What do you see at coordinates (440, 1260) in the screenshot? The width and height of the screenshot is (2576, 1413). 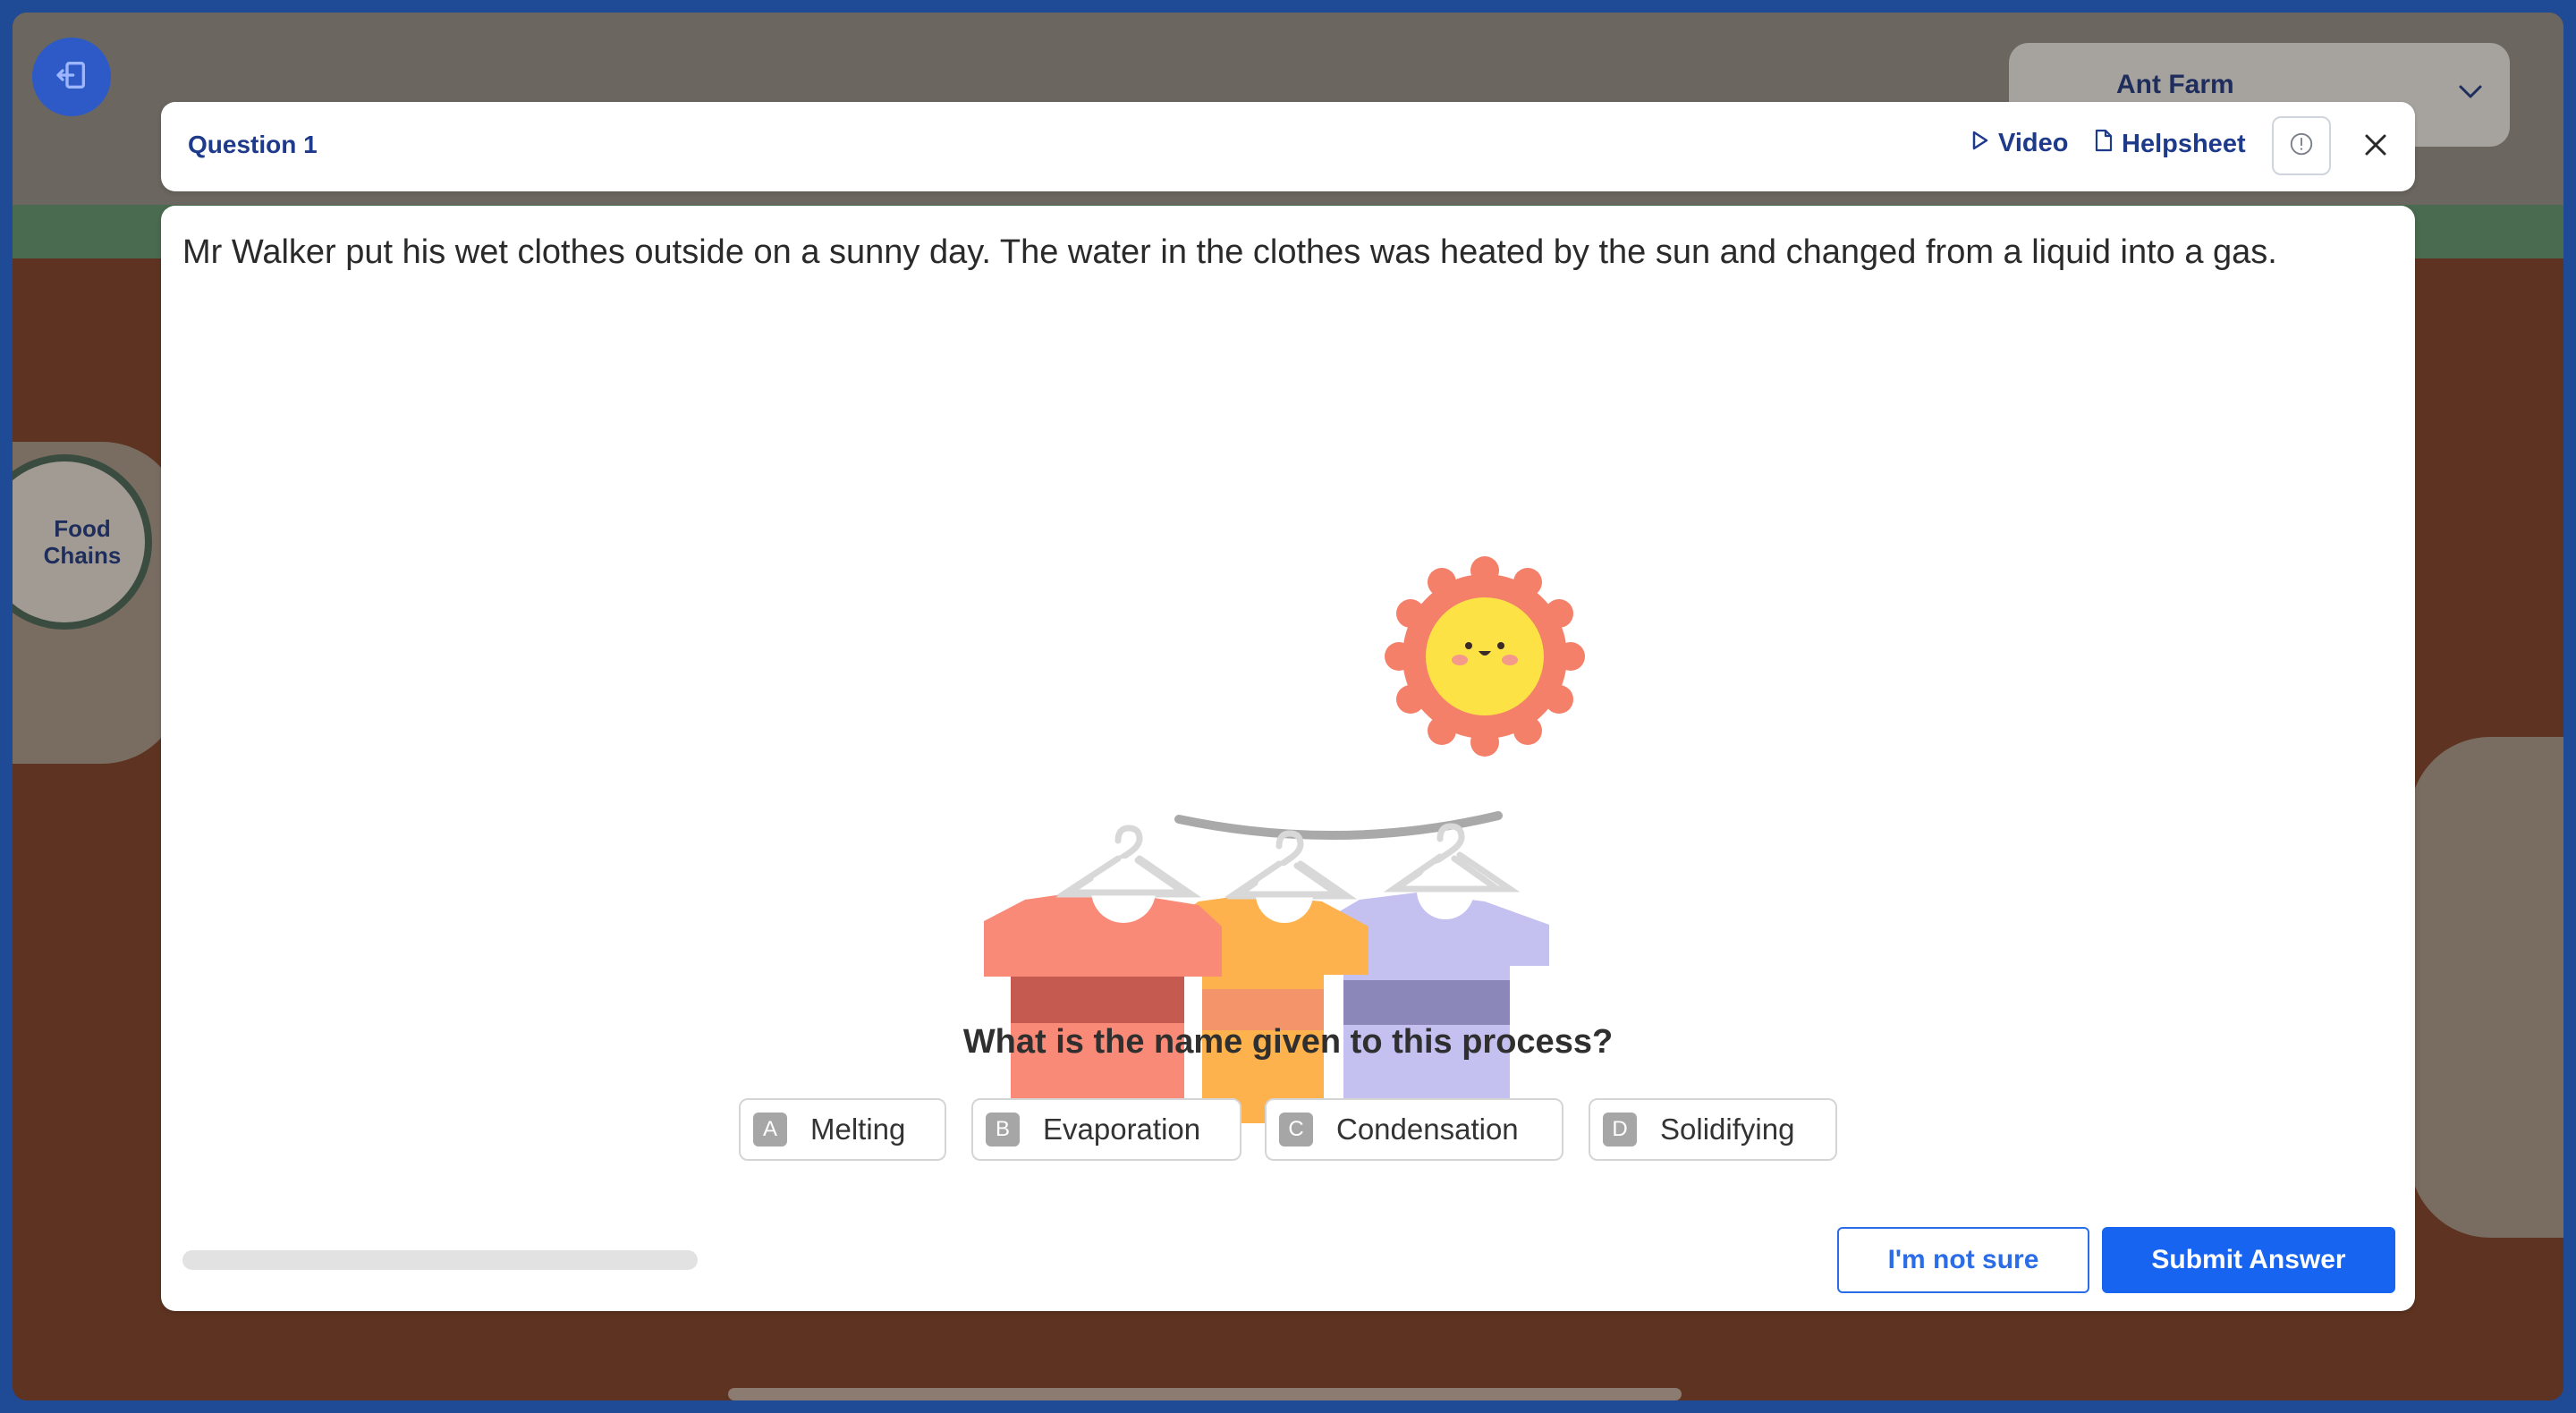 I see `progress-bar` at bounding box center [440, 1260].